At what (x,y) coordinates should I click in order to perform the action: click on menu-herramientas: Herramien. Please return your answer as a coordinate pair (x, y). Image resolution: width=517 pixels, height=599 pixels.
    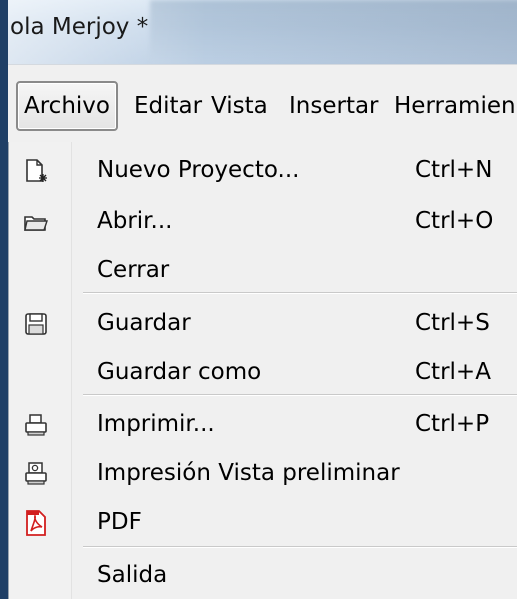
    Looking at the image, I should click on (452, 106).